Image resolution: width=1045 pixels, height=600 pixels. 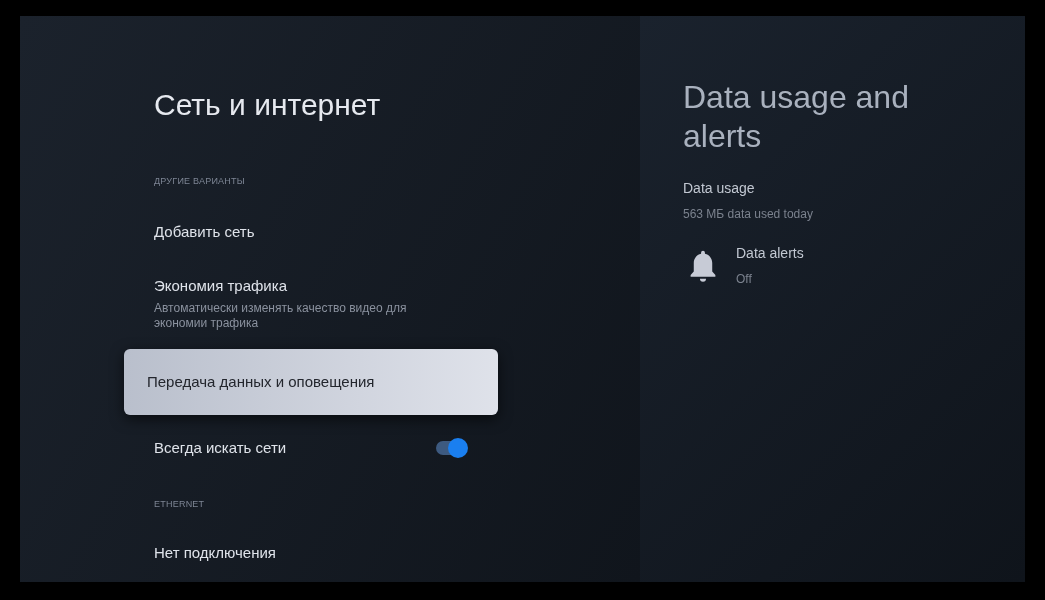 What do you see at coordinates (719, 188) in the screenshot?
I see `entry-label: Data usage` at bounding box center [719, 188].